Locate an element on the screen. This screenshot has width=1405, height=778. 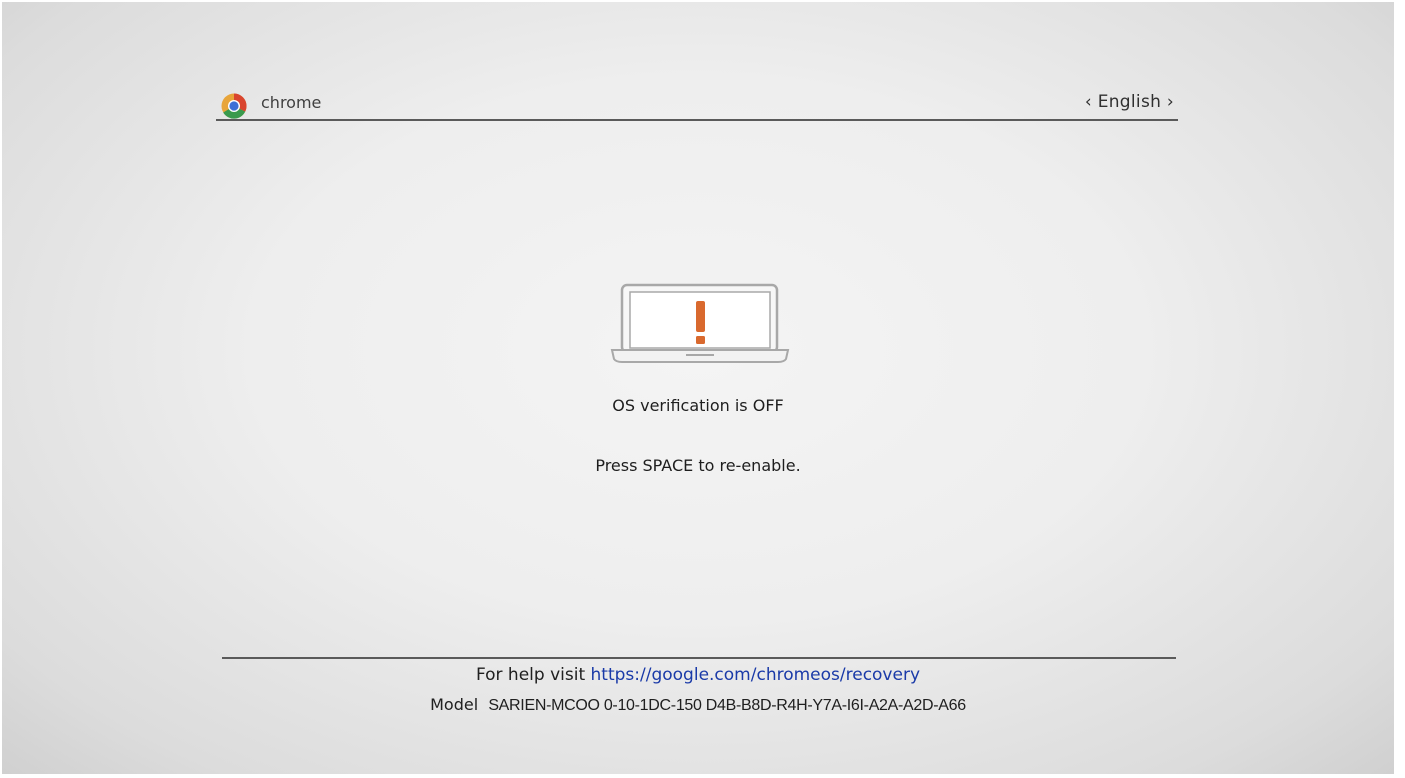
footer-divider is located at coordinates (699, 658).